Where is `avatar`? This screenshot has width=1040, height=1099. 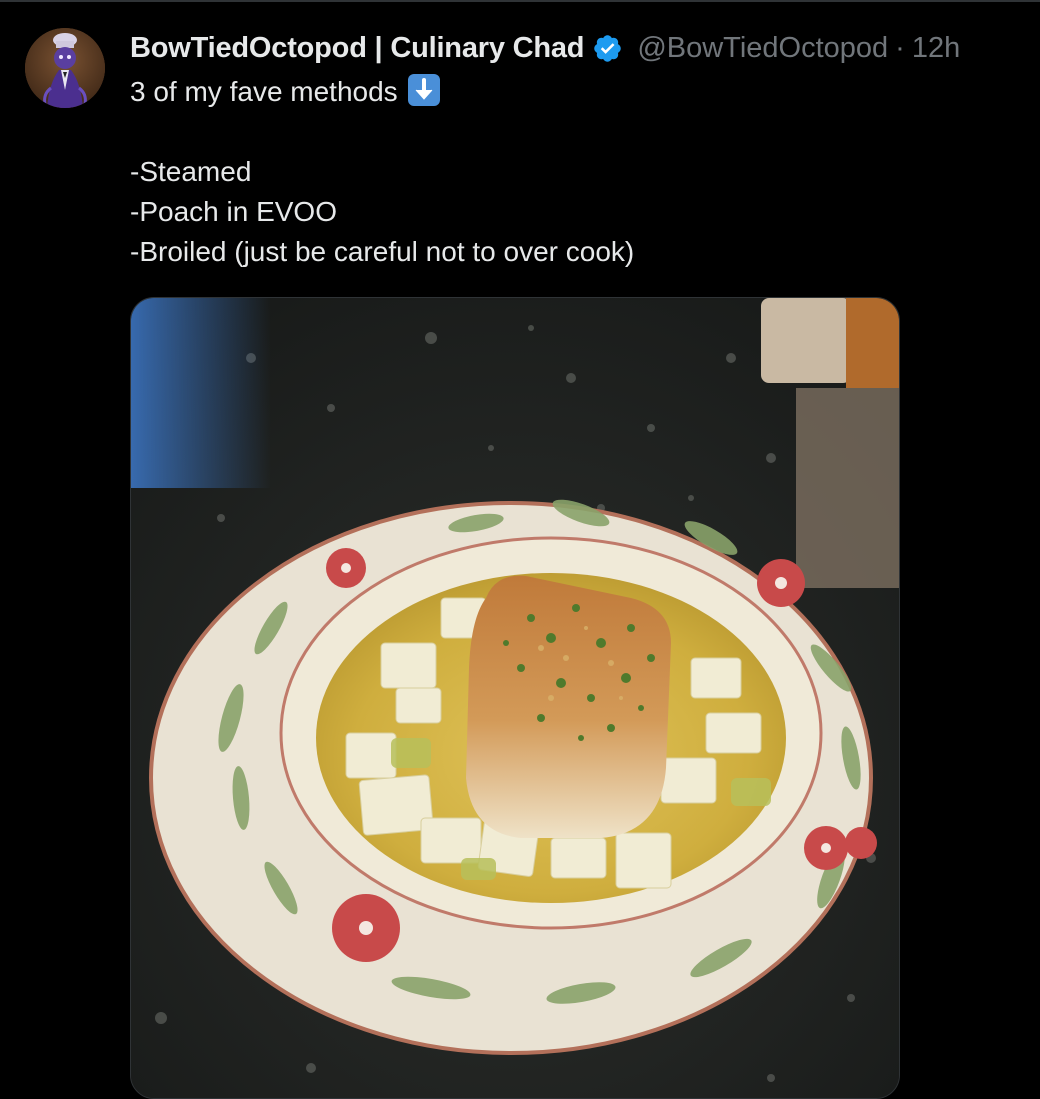 avatar is located at coordinates (65, 68).